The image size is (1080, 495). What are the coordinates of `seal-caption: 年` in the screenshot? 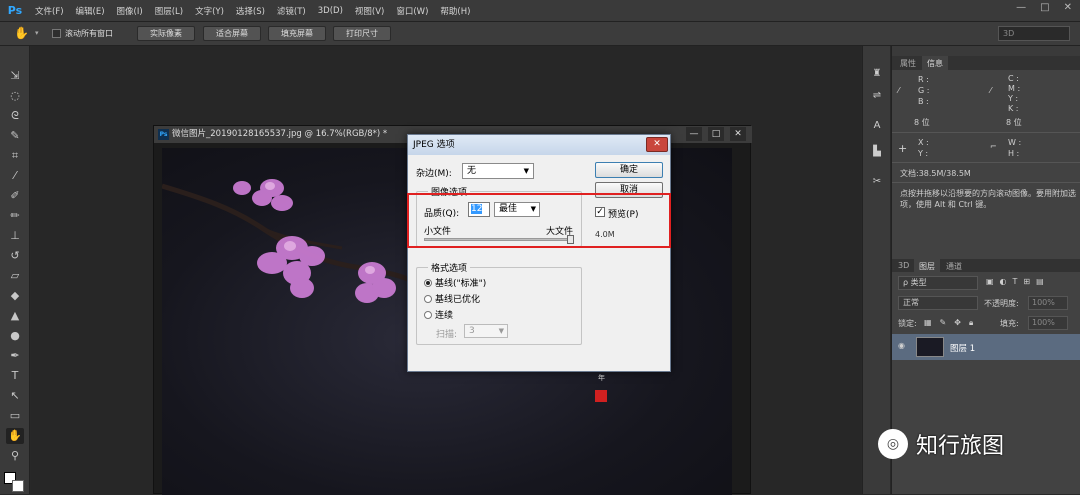 It's located at (601, 378).